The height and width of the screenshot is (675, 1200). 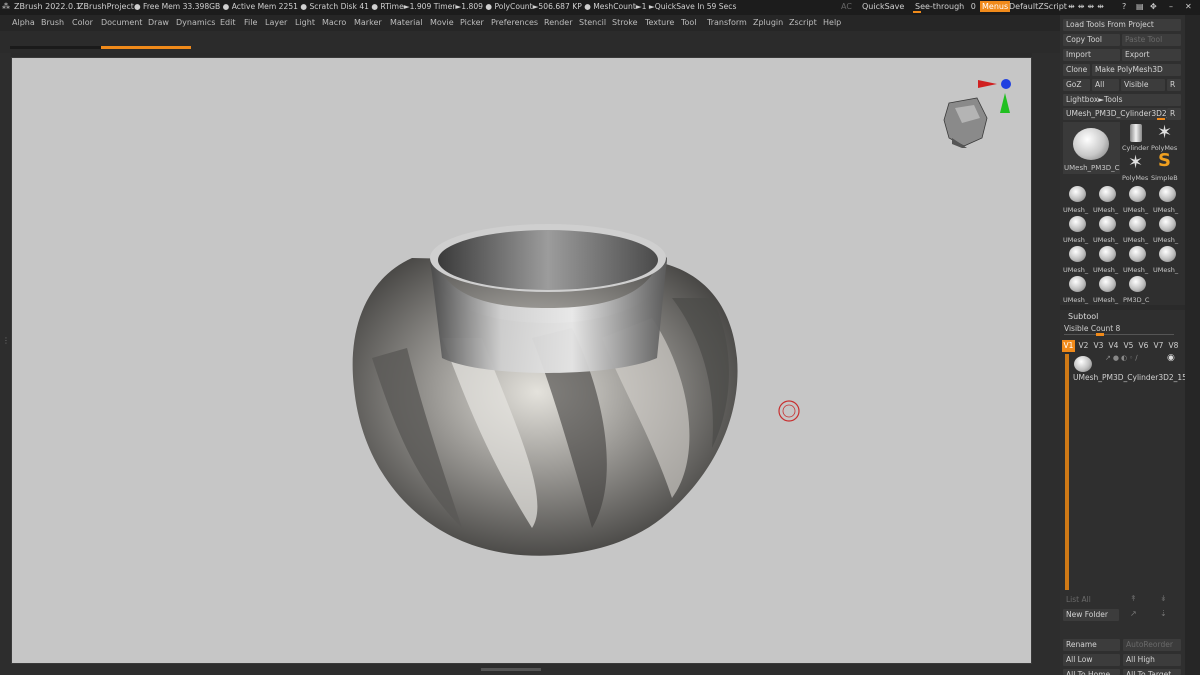 I want to click on make-polymesh-button: Make PolyMesh3D, so click(x=1136, y=70).